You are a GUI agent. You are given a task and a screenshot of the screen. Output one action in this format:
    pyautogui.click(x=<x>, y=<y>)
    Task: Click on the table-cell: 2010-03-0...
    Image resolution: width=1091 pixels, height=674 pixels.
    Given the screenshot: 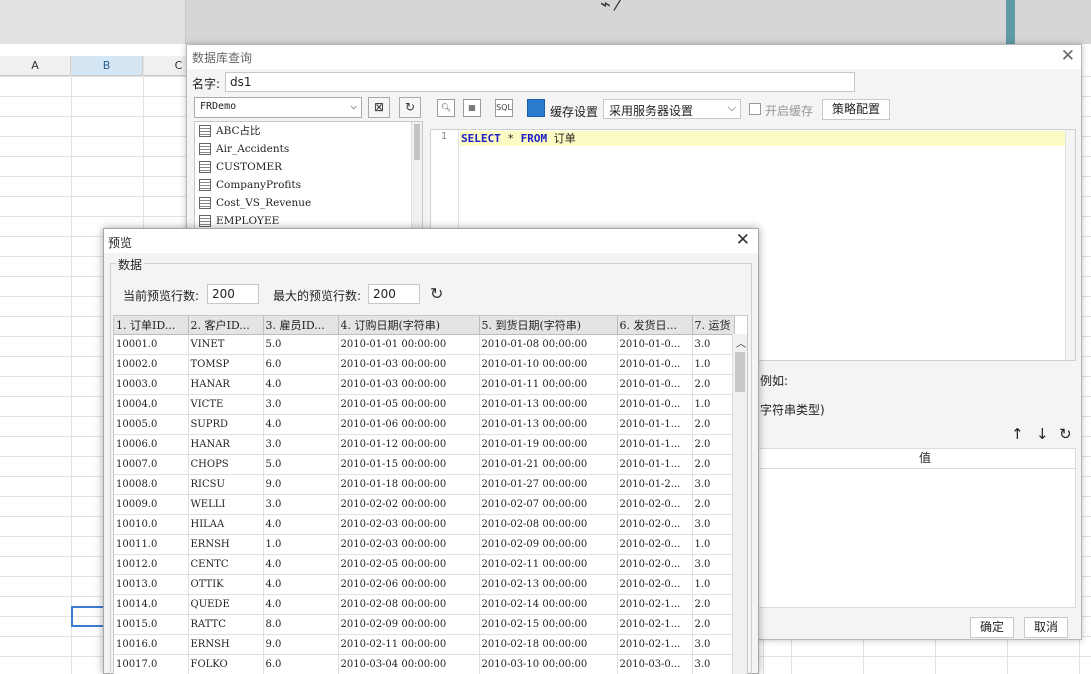 What is the action you would take?
    pyautogui.click(x=655, y=664)
    